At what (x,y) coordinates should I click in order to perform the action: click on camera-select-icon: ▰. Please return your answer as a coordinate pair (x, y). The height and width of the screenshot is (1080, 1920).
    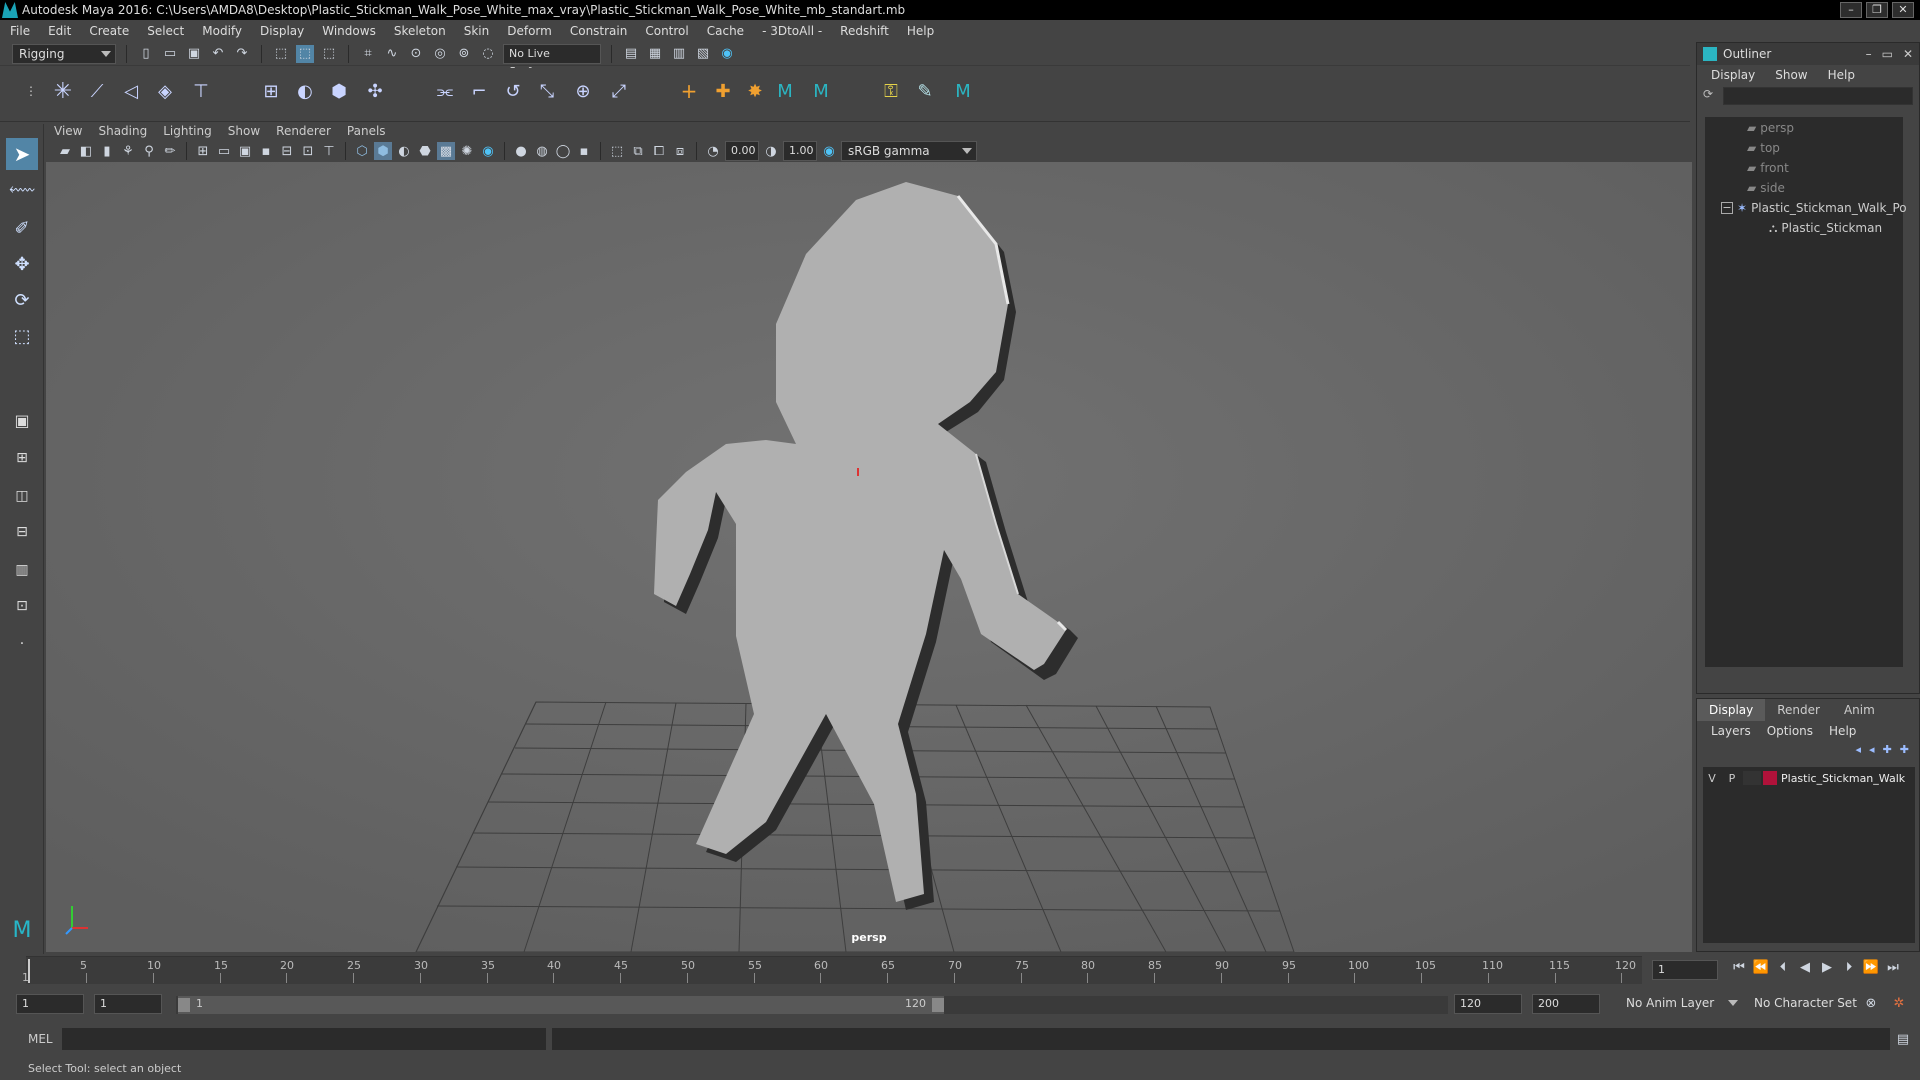
    Looking at the image, I should click on (65, 151).